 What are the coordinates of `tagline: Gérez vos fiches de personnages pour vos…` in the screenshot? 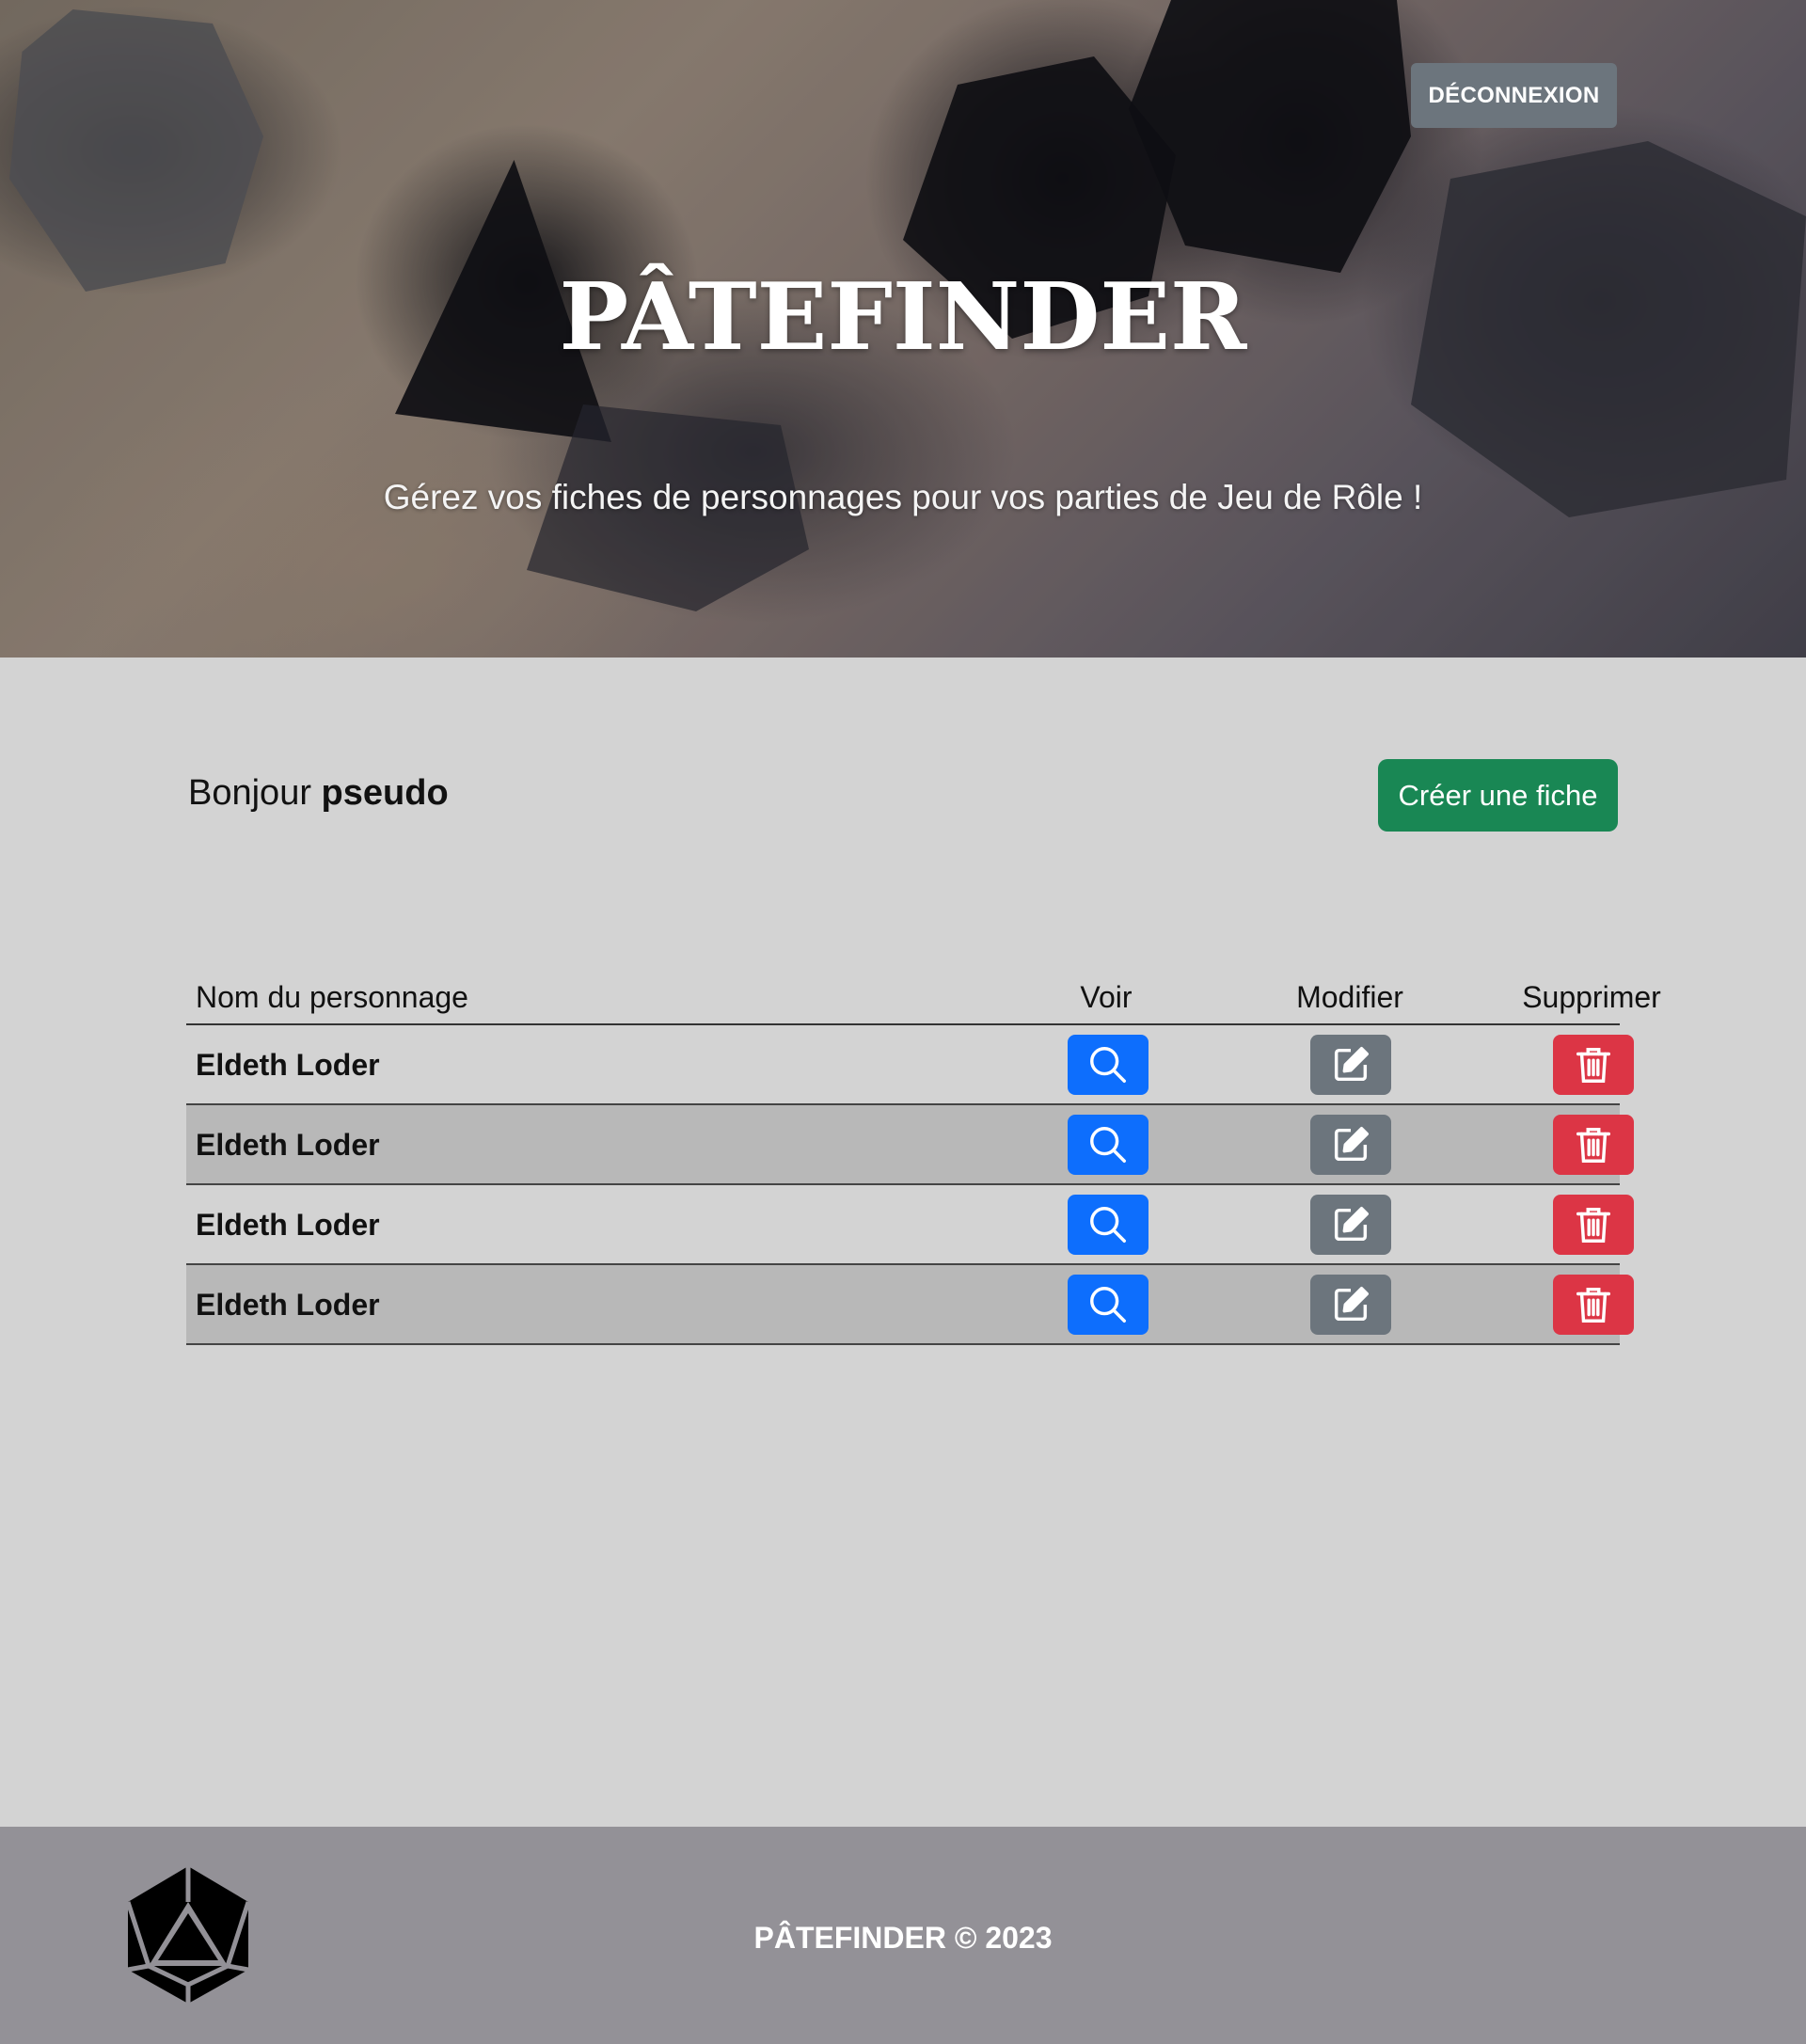 It's located at (903, 497).